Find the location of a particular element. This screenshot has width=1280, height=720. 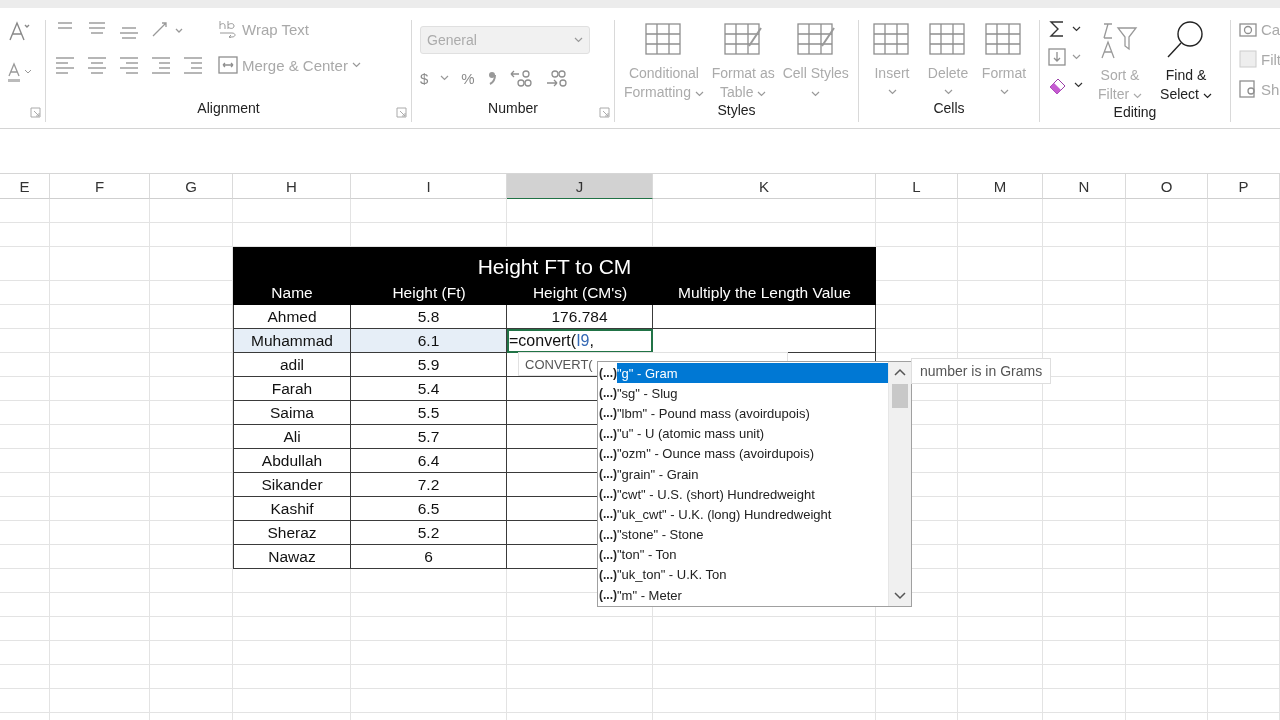

table-cell: 176.784 is located at coordinates (580, 317).